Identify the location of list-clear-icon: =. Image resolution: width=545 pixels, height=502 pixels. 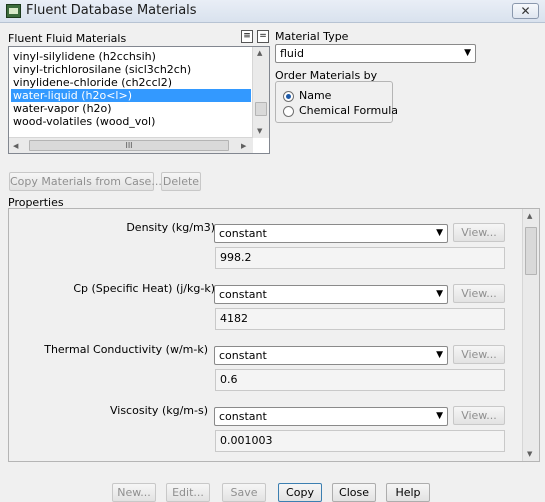
(263, 36).